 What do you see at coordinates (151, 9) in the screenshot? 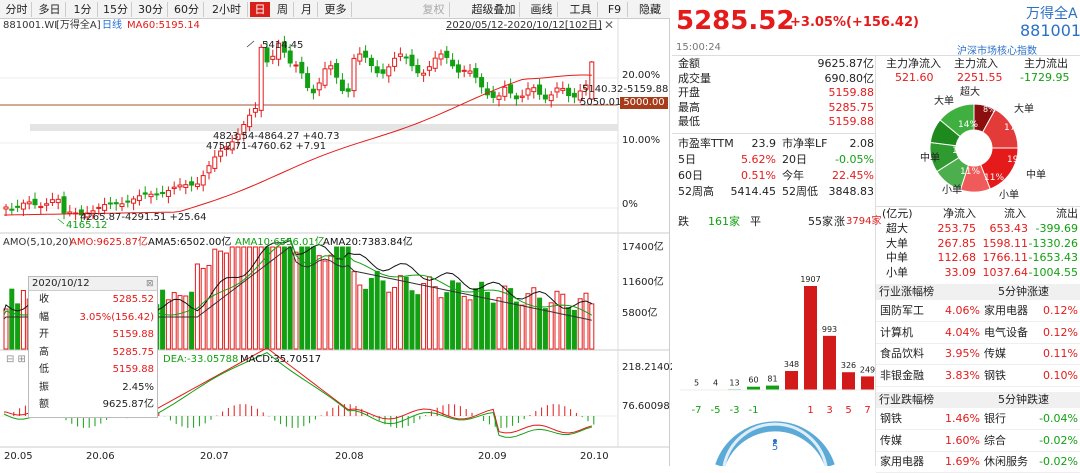
I see `period-30min: 30分` at bounding box center [151, 9].